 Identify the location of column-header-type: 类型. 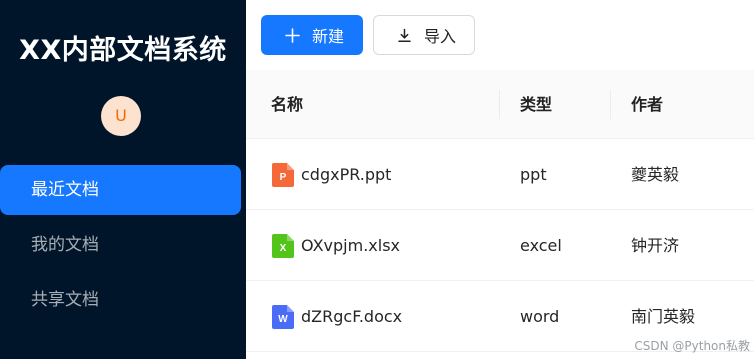
(536, 104).